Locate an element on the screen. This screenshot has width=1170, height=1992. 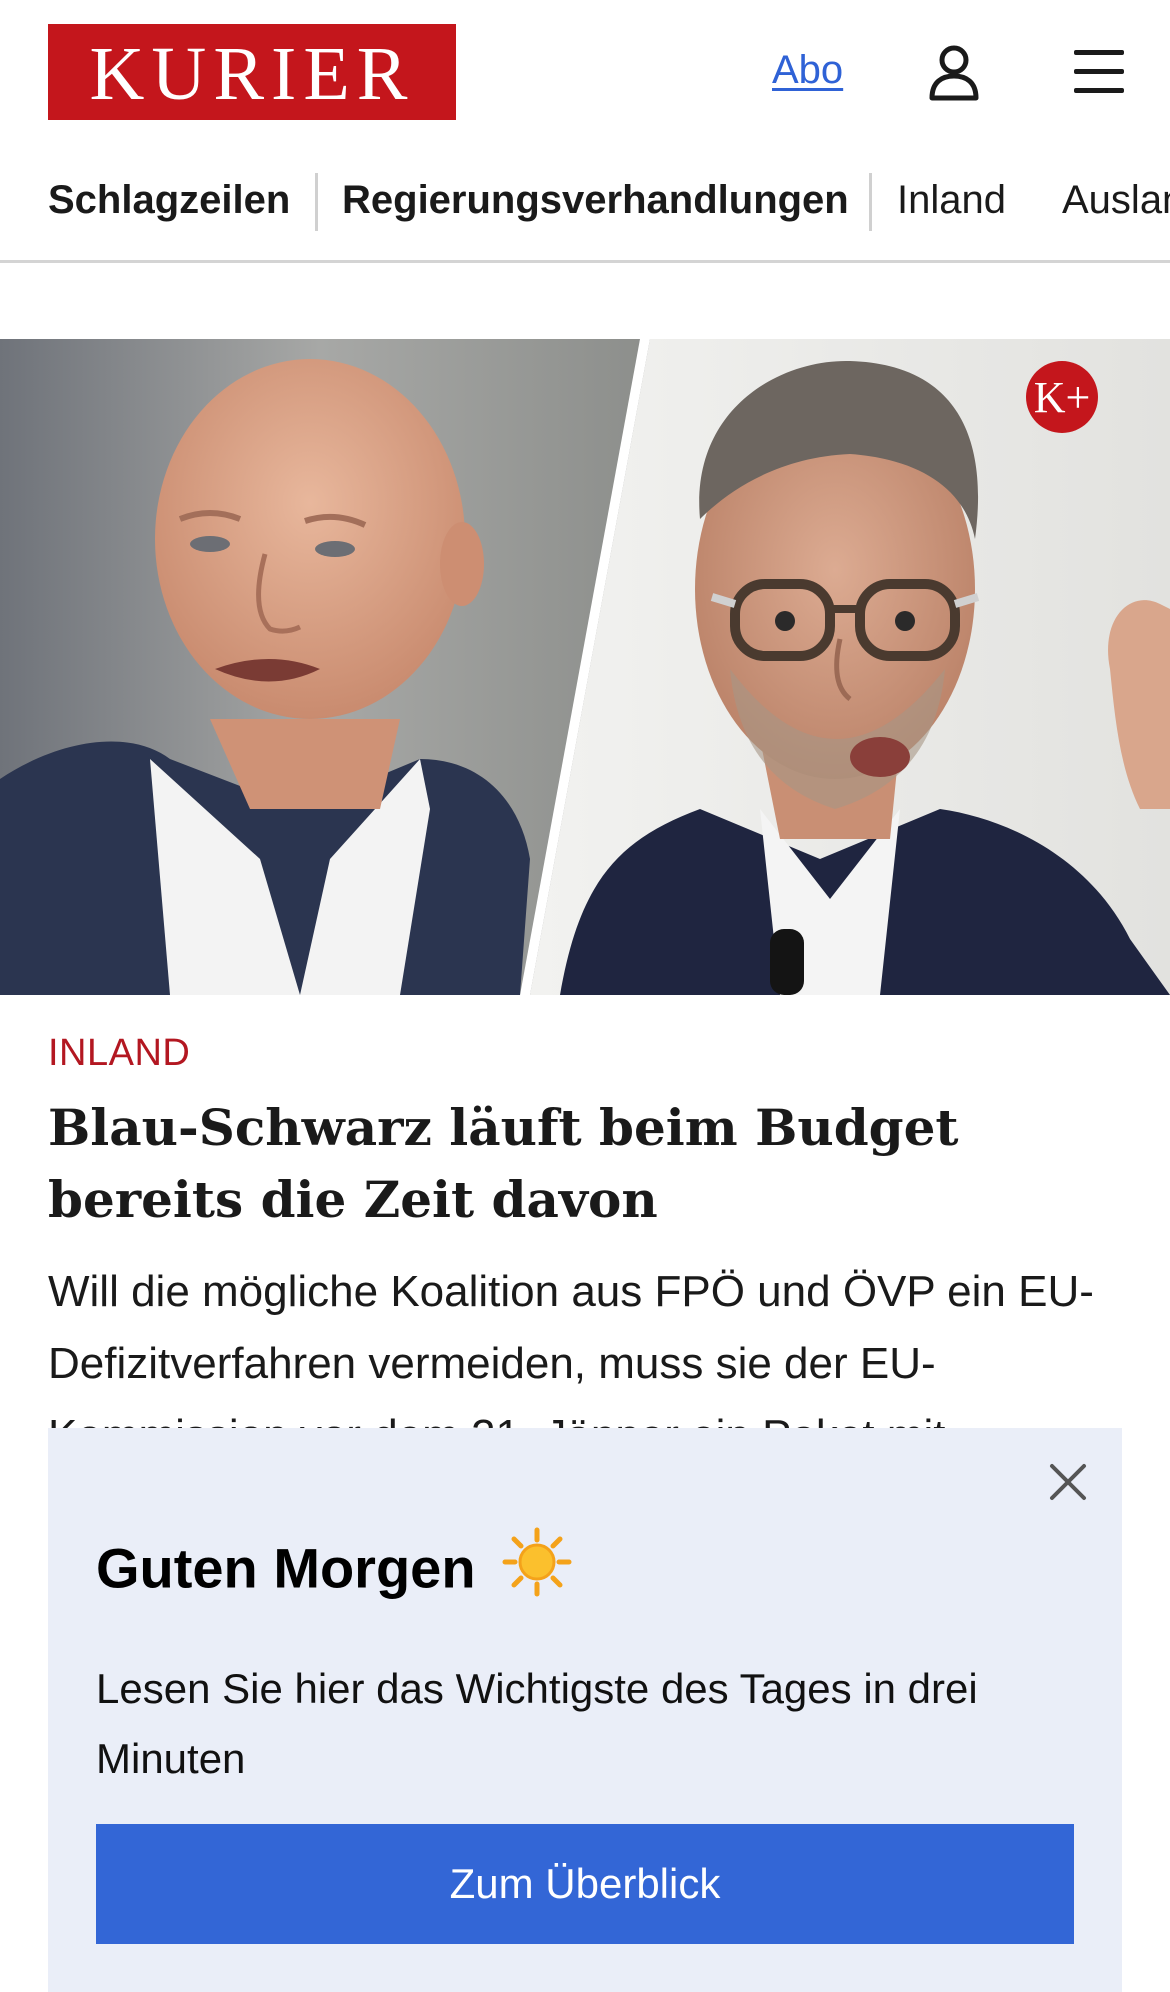
premium-badge-icon: K+ is located at coordinates (1062, 397).